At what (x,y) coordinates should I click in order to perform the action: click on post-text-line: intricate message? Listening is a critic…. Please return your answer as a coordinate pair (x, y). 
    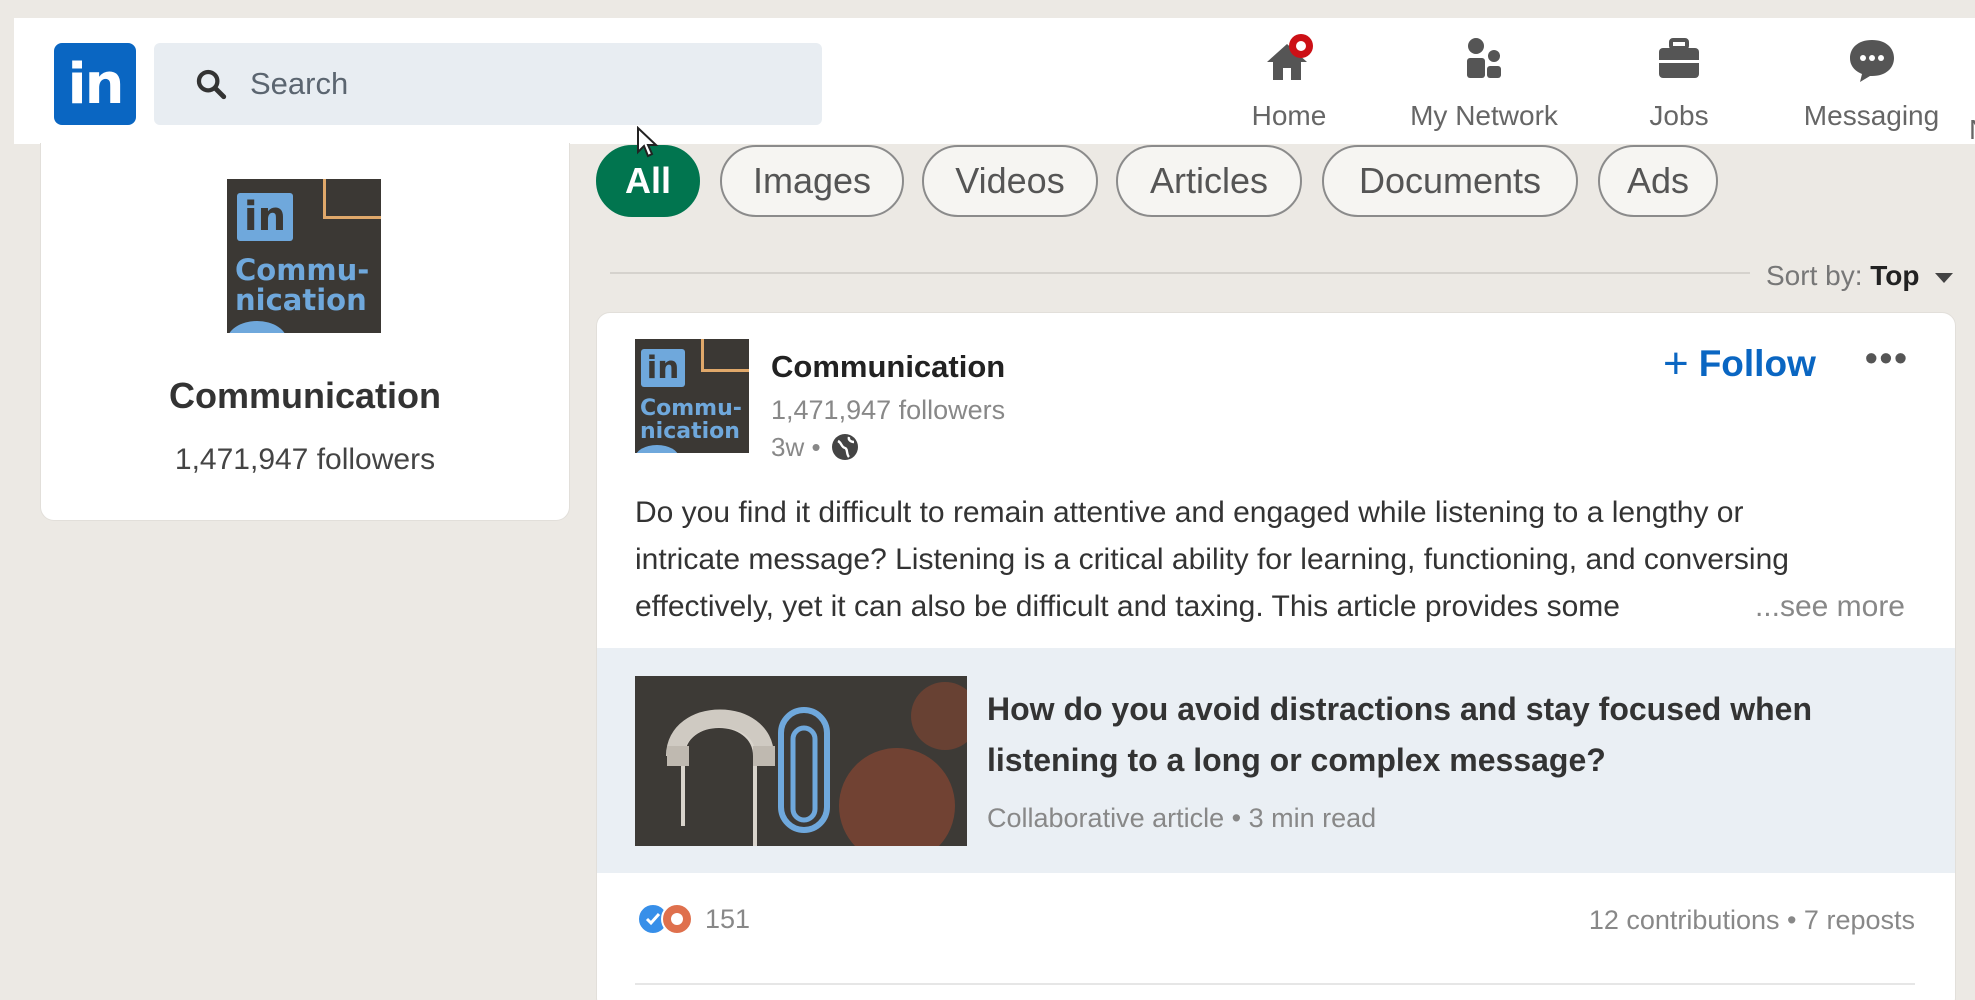
    Looking at the image, I should click on (1212, 559).